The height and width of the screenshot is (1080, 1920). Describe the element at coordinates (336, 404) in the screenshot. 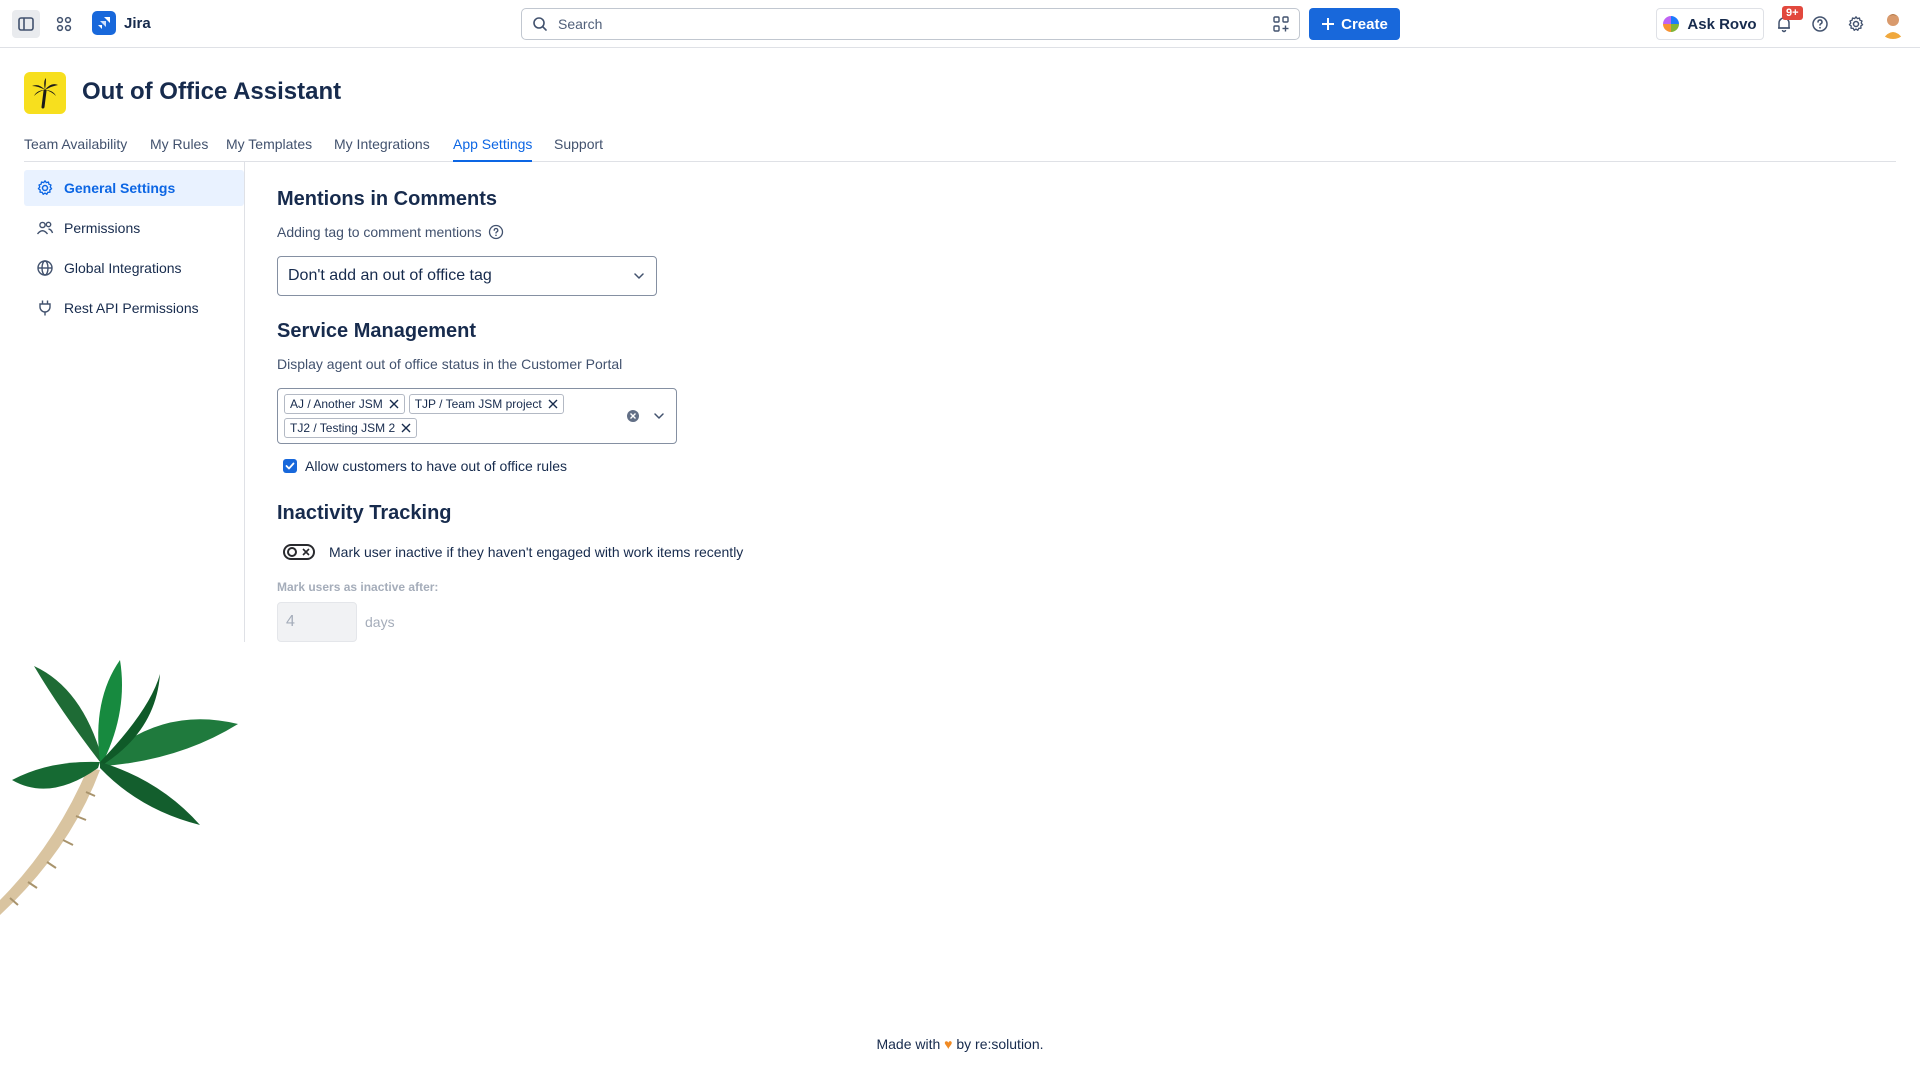

I see `project-tag-label: AJ / Another JSM` at that location.